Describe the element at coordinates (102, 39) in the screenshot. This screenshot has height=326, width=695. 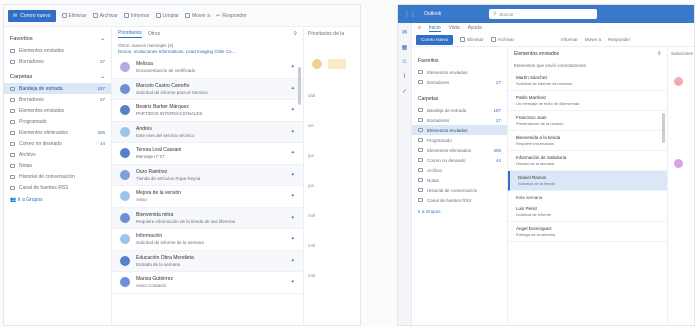
I see `chevron-down-icon: ⌄` at that location.